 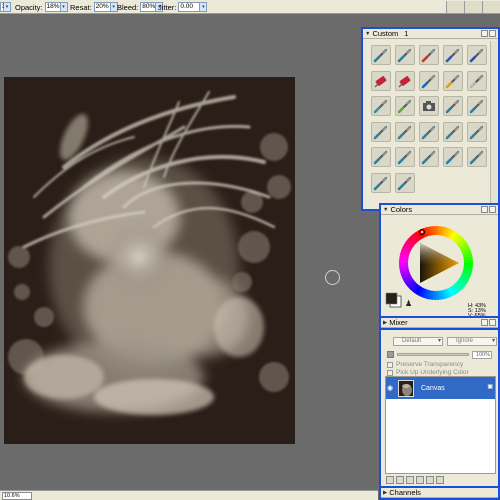 I want to click on layer-opacity-field: 100%, so click(x=482, y=354).